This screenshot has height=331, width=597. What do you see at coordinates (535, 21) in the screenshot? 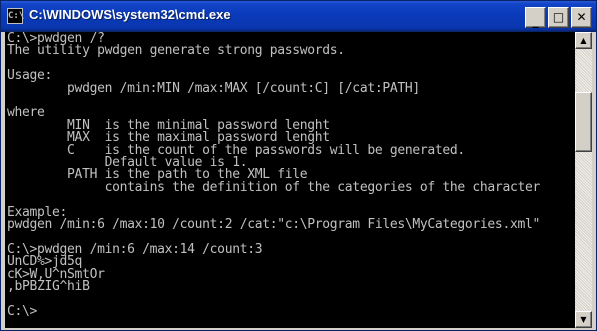
I see `minimize-icon: _` at bounding box center [535, 21].